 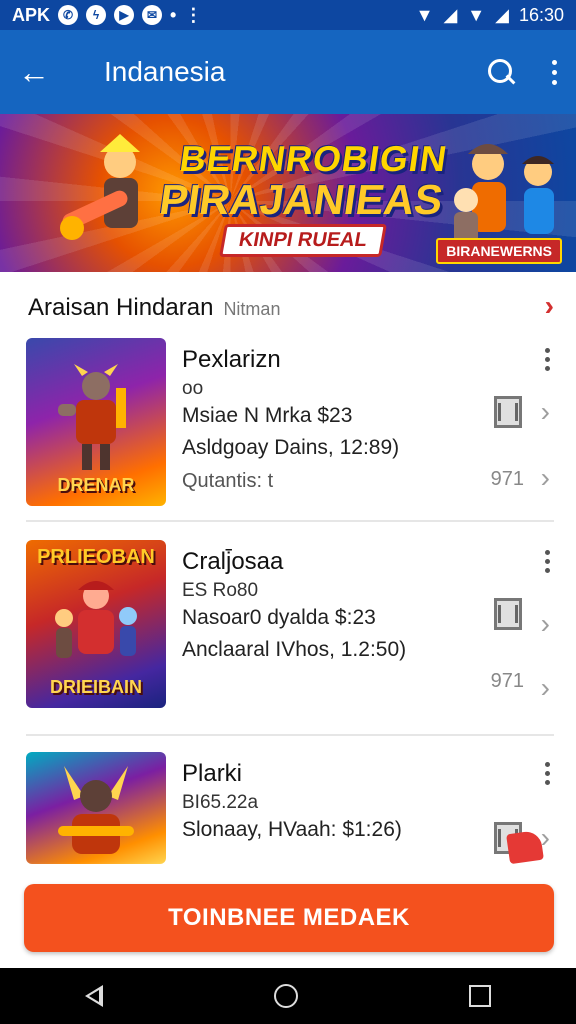 I want to click on section-subtitle: Nitman, so click(x=252, y=309).